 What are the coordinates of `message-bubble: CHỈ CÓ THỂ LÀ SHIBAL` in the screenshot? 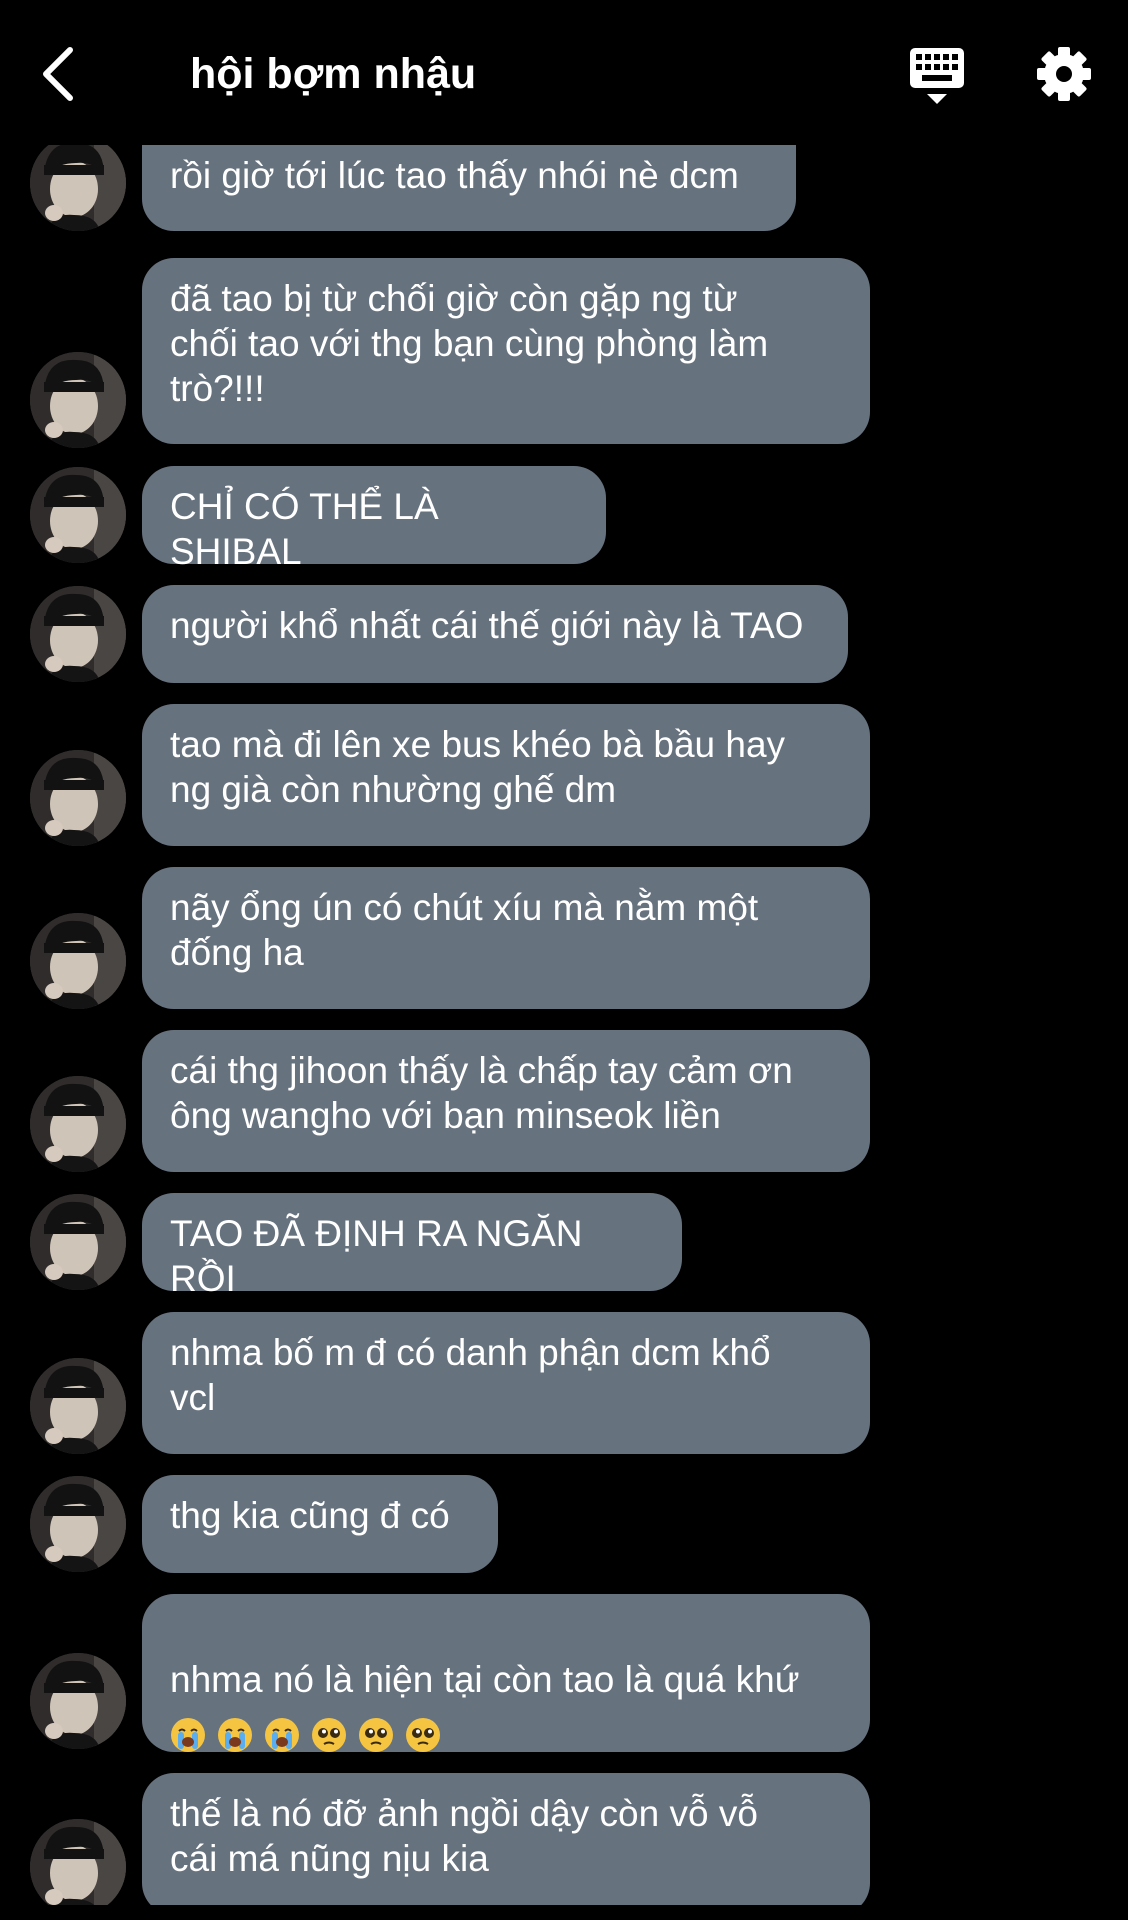 It's located at (374, 519).